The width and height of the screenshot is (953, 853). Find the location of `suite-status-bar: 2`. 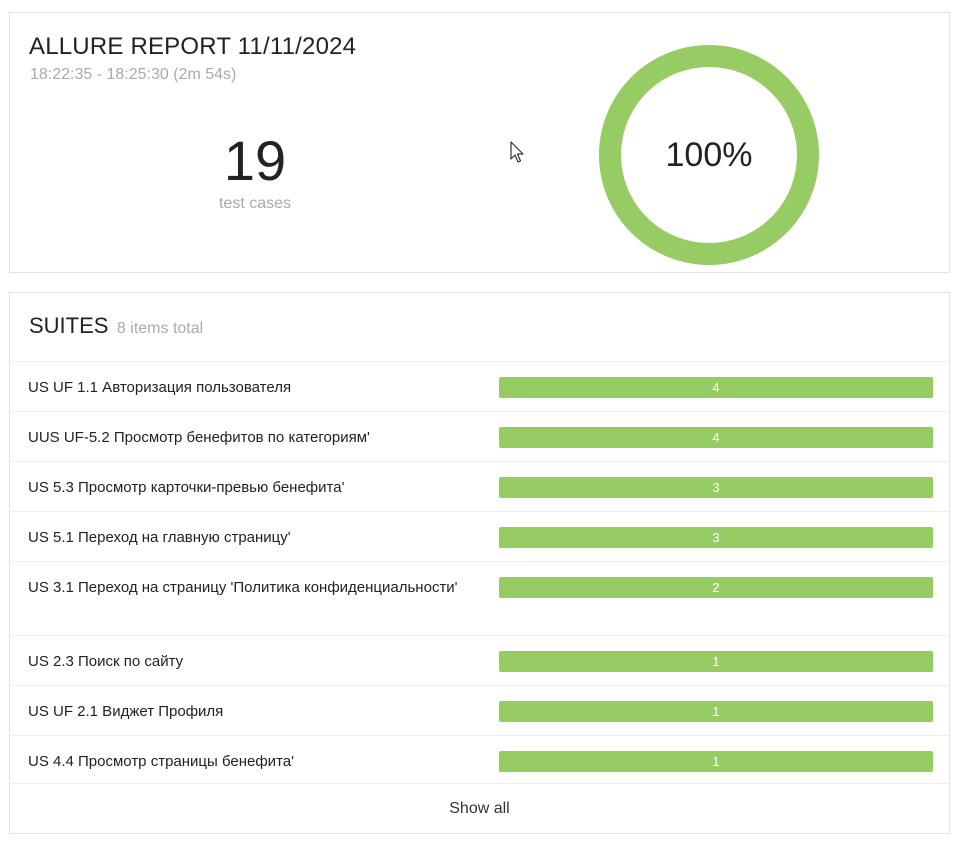

suite-status-bar: 2 is located at coordinates (716, 587).